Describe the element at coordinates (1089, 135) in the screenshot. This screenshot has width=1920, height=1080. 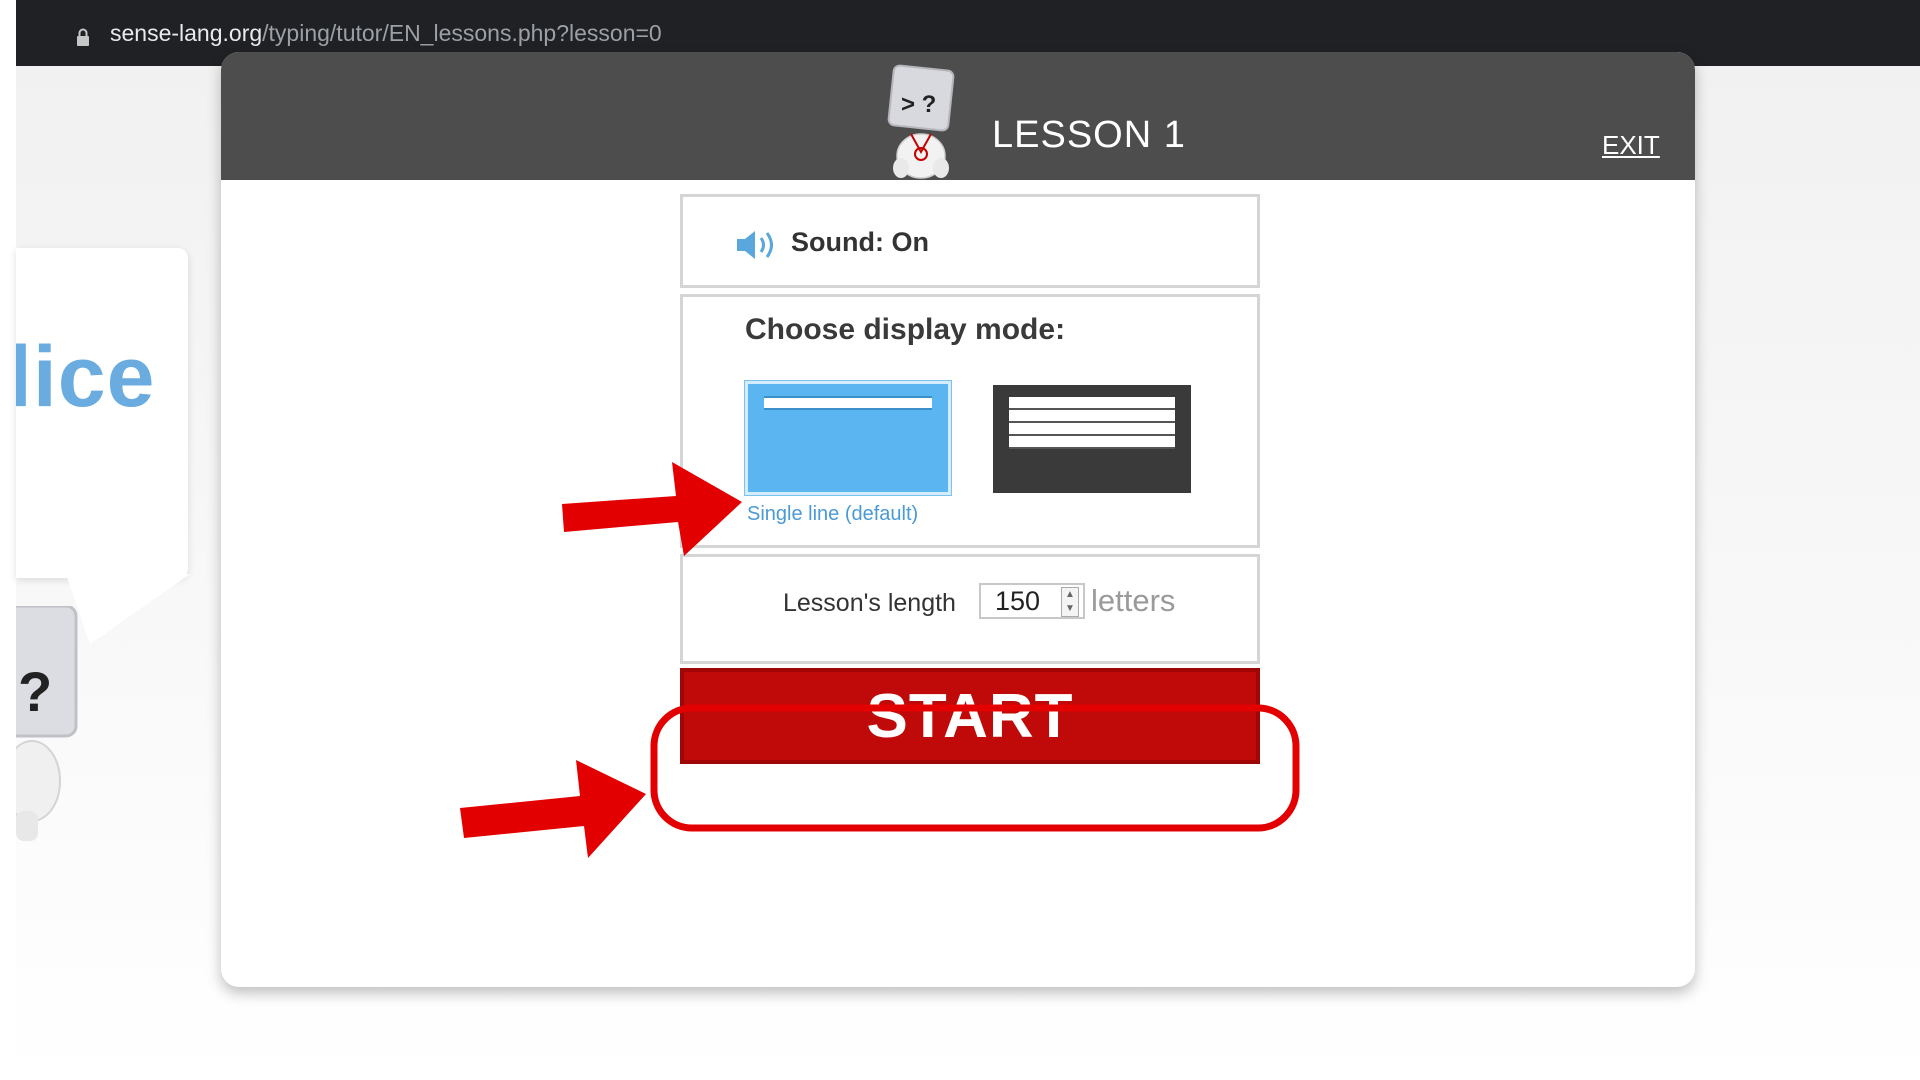
I see `lesson-title: LESSON 1` at that location.